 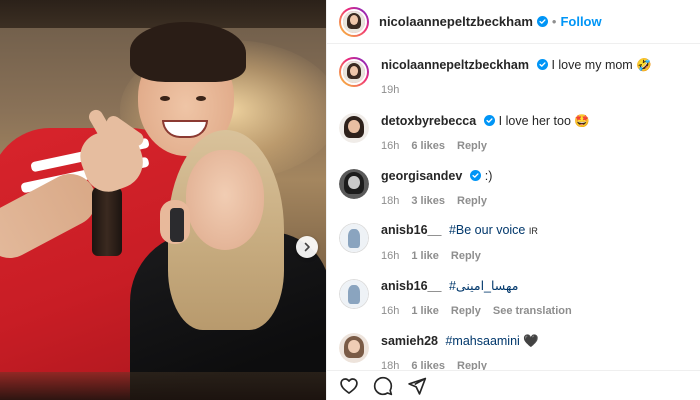 What do you see at coordinates (580, 21) in the screenshot?
I see `follow-button: Follow` at bounding box center [580, 21].